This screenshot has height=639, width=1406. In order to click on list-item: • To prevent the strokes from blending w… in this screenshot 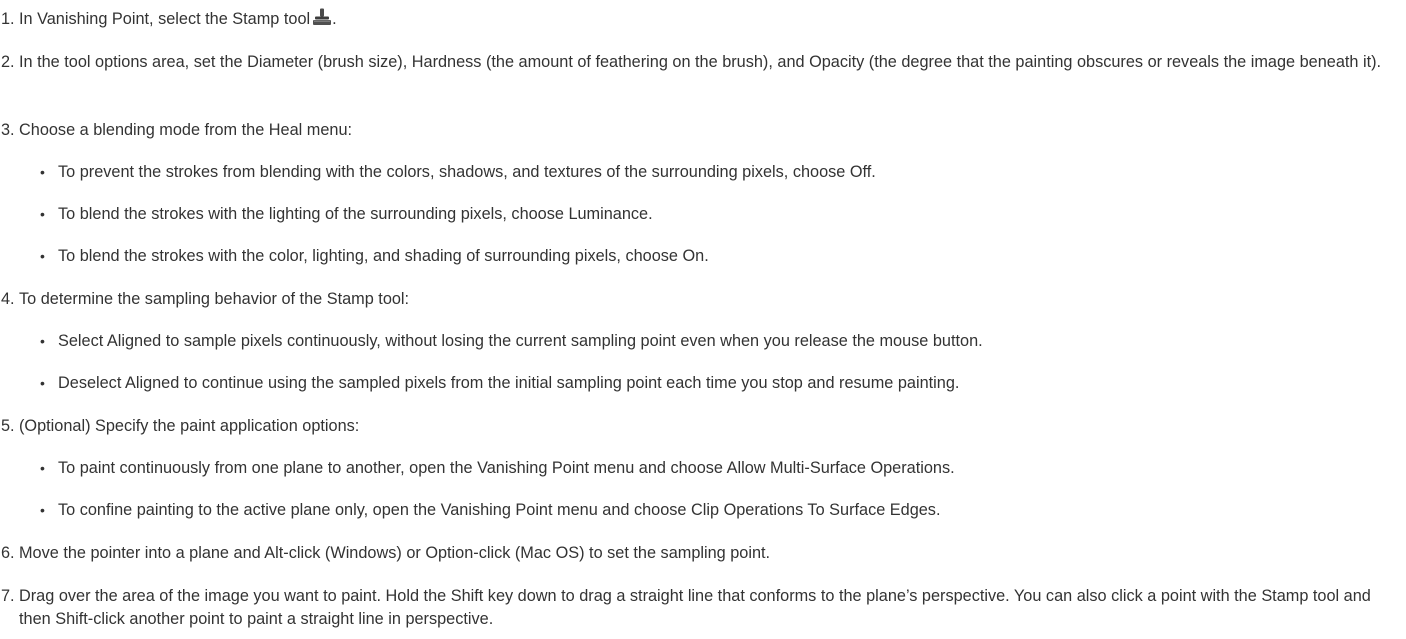, I will do `click(720, 172)`.